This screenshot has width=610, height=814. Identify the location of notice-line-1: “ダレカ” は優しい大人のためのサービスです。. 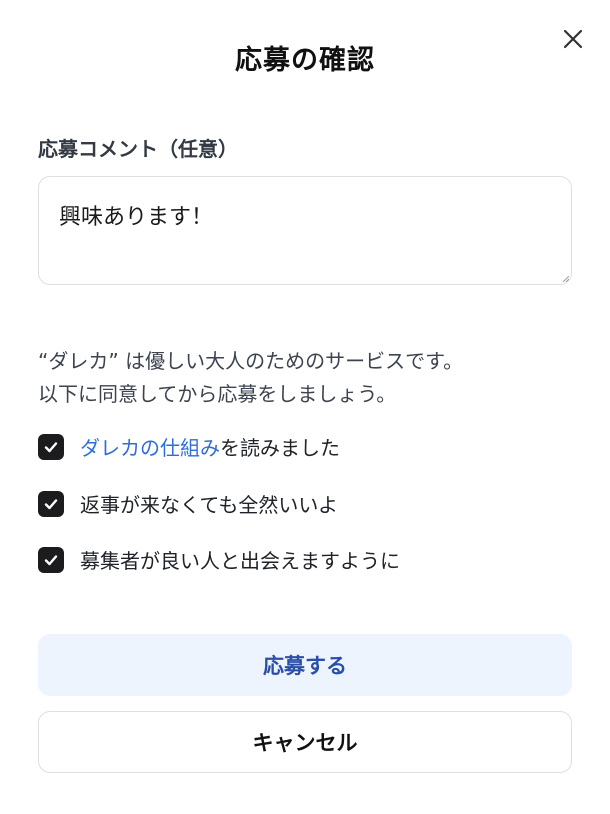
(251, 361).